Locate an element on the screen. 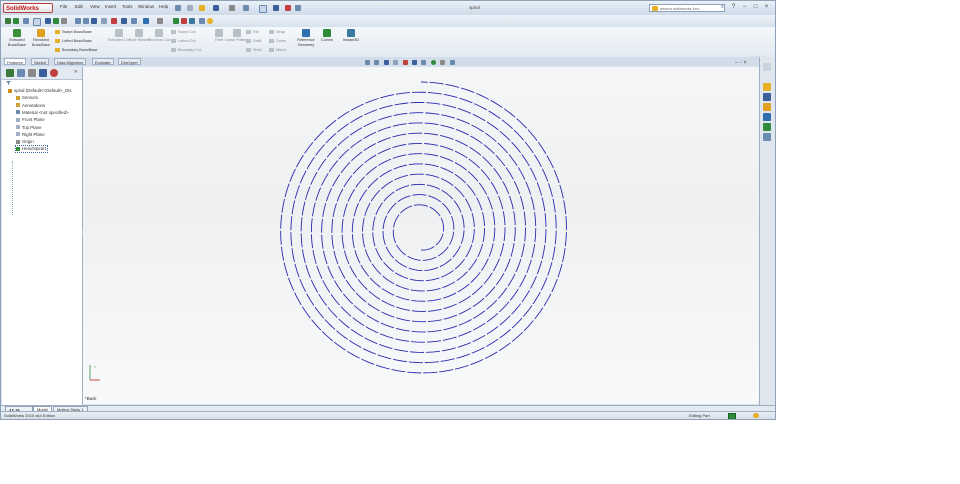 The height and width of the screenshot is (484, 960). reference-geometry-button: Reference Geometry is located at coordinates (306, 38).